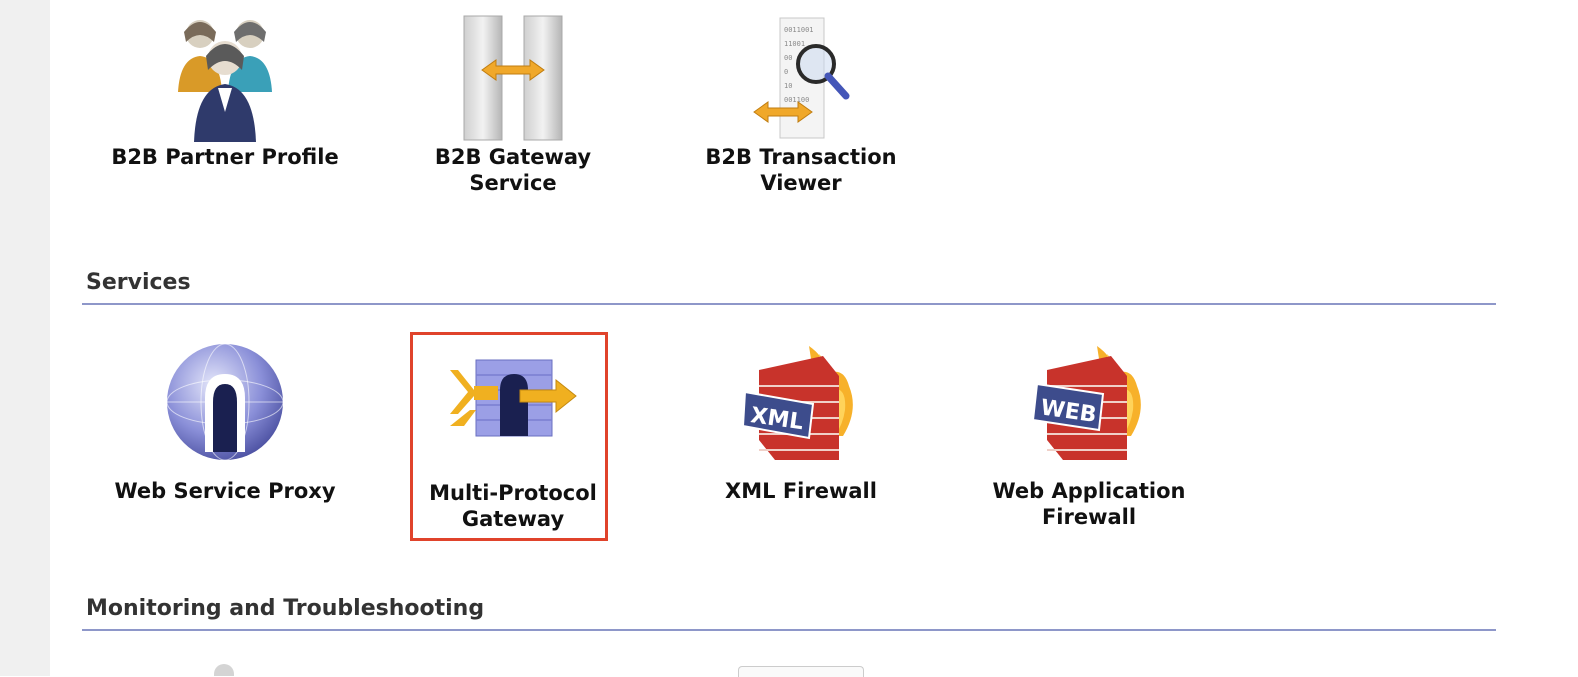 The image size is (1578, 677). What do you see at coordinates (285, 608) in the screenshot?
I see `monitoring-heading: Monitoring and Troubleshooting` at bounding box center [285, 608].